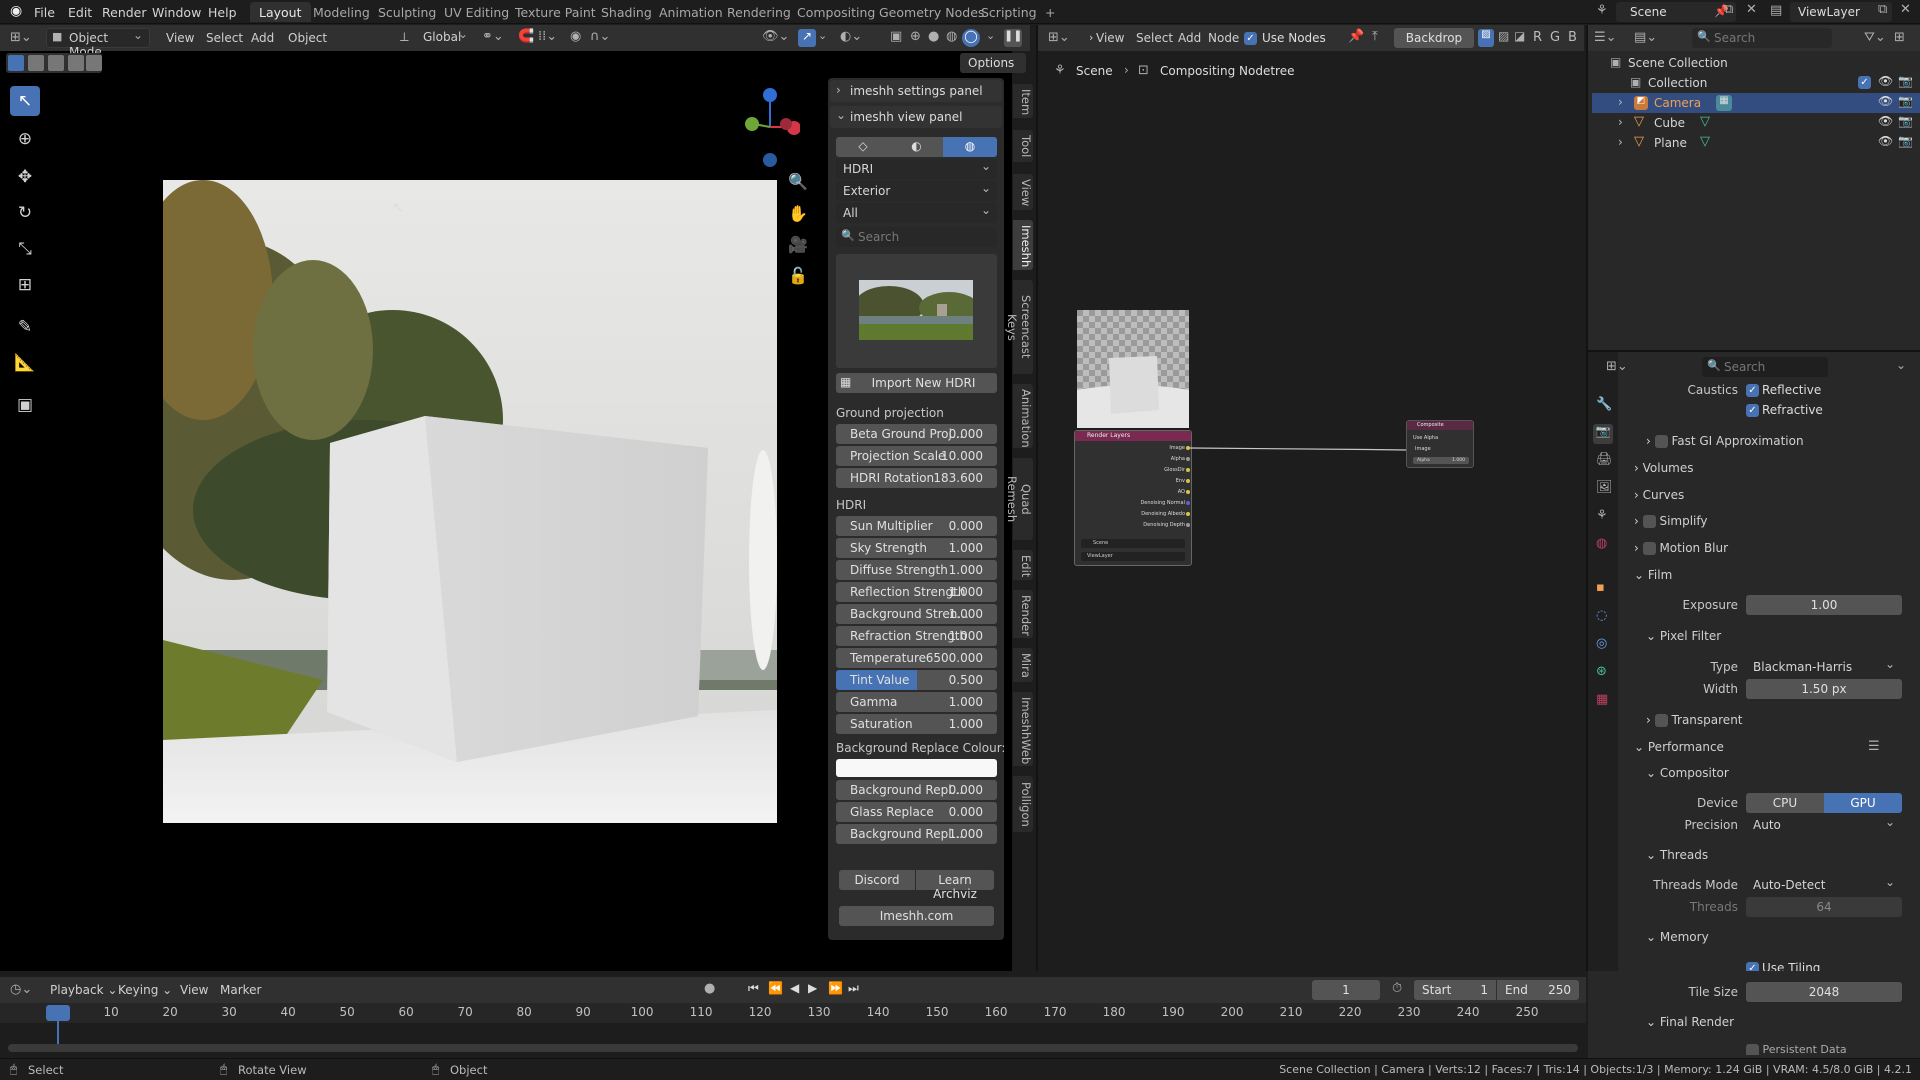  What do you see at coordinates (1785, 803) in the screenshot?
I see `device-cpu-button: CPU` at bounding box center [1785, 803].